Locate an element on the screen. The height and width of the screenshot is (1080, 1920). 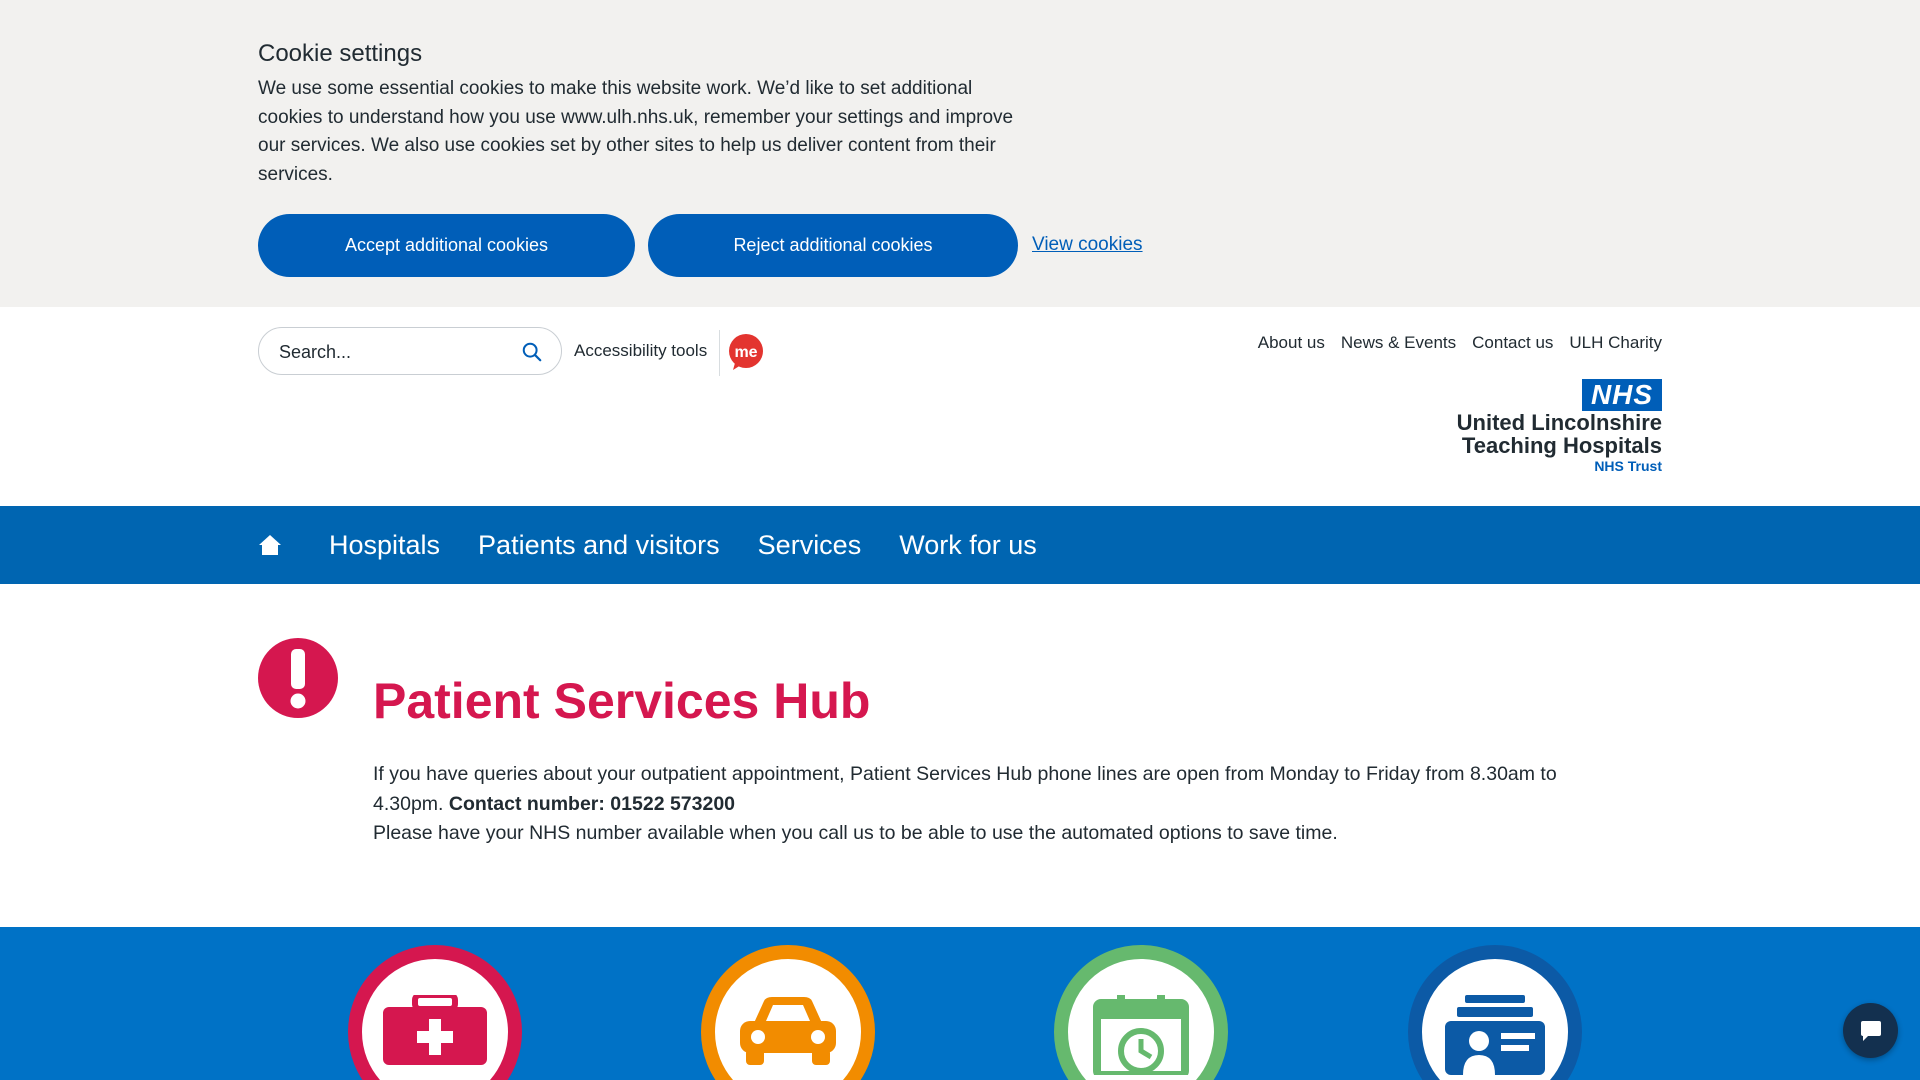
search-box is located at coordinates (410, 351).